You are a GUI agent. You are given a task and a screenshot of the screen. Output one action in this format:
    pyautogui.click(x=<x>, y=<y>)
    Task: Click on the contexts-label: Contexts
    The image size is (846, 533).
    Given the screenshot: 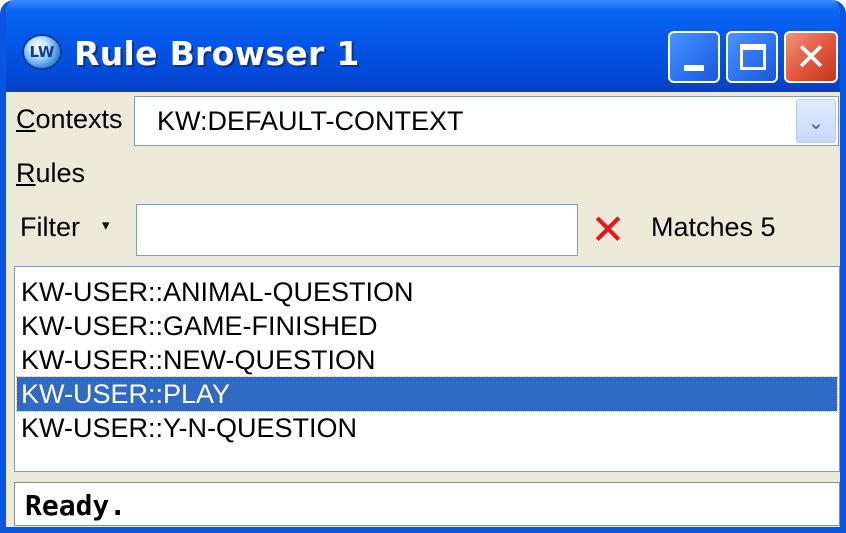 What is the action you would take?
    pyautogui.click(x=69, y=119)
    